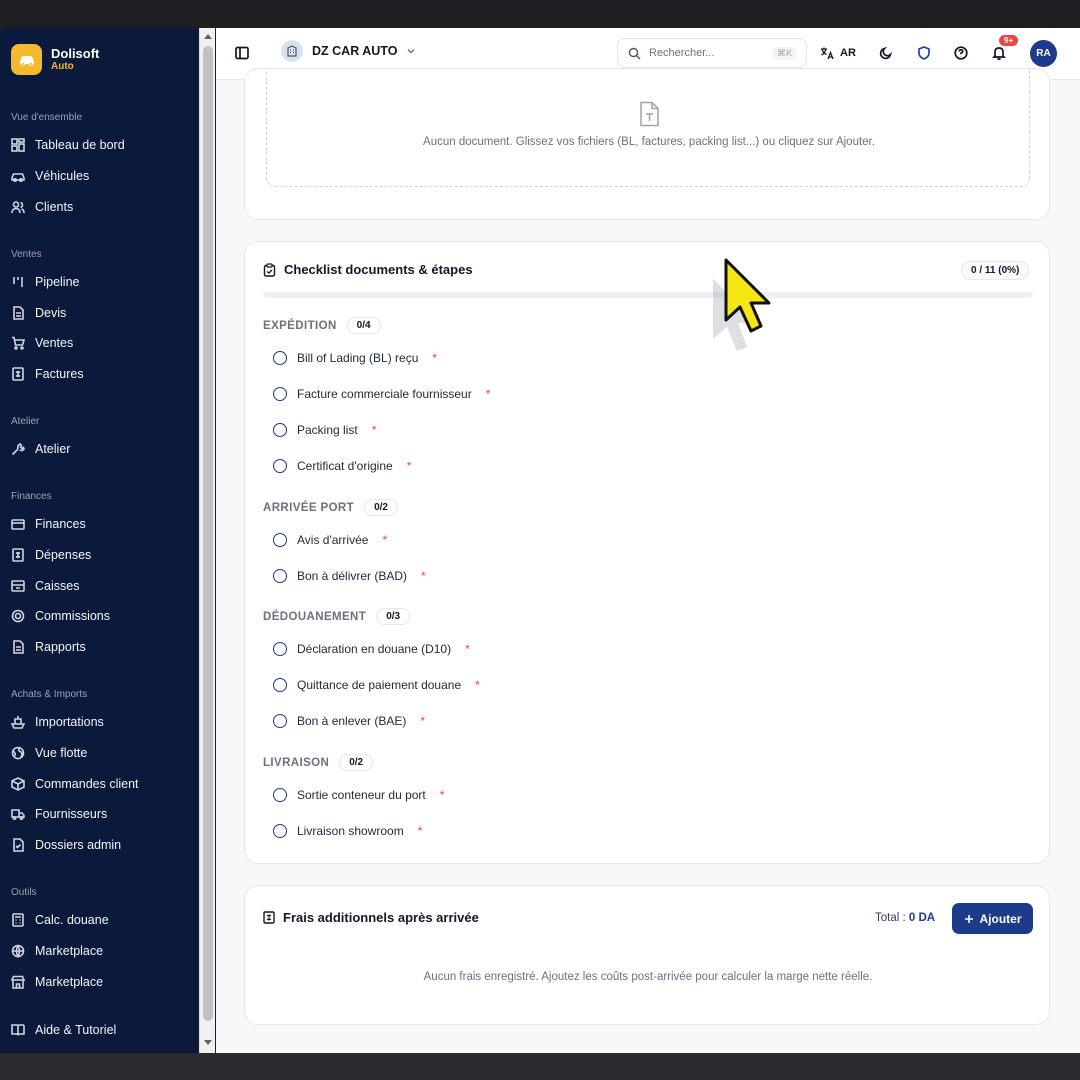  I want to click on group-label: ARRIVÉE PORT, so click(309, 507).